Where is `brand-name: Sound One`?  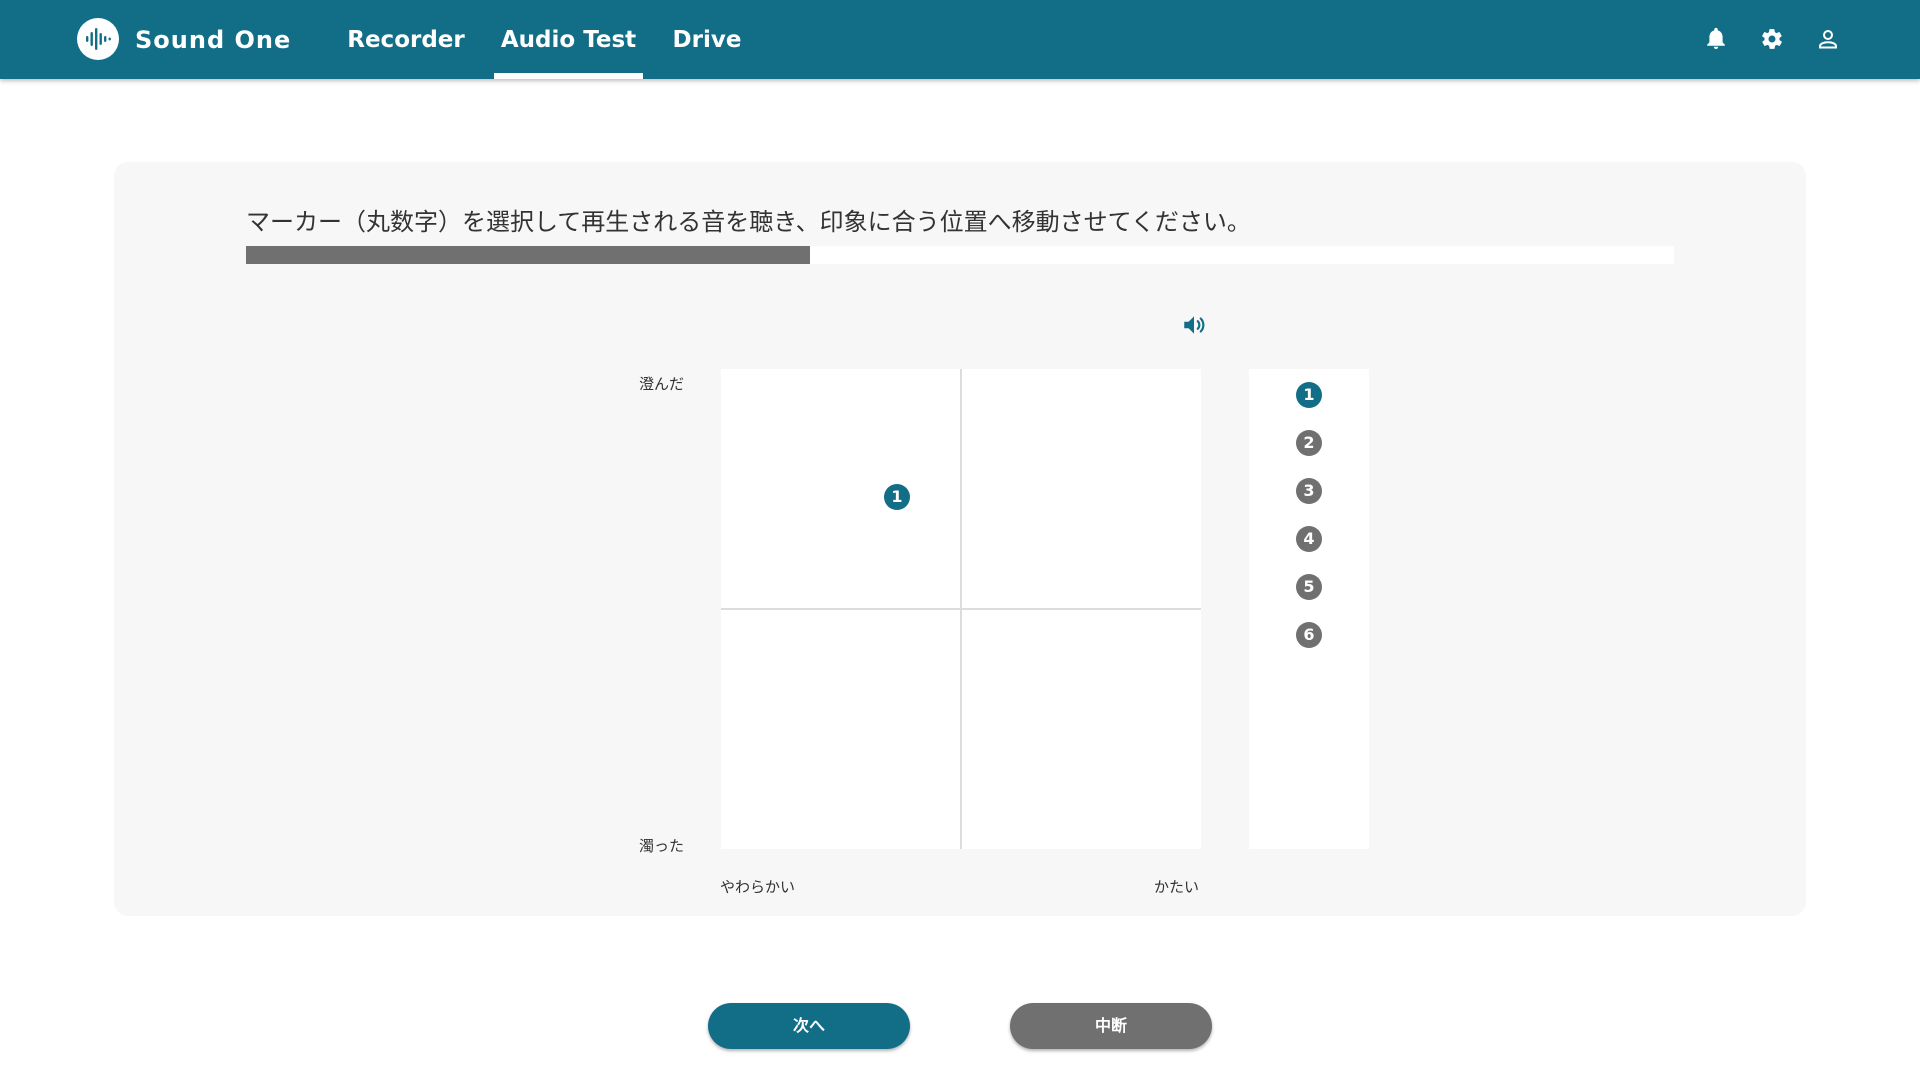
brand-name: Sound One is located at coordinates (213, 40).